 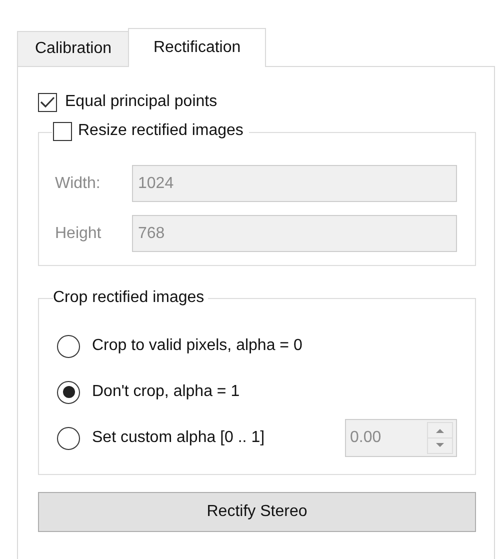 What do you see at coordinates (78, 184) in the screenshot?
I see `field-label: Width:` at bounding box center [78, 184].